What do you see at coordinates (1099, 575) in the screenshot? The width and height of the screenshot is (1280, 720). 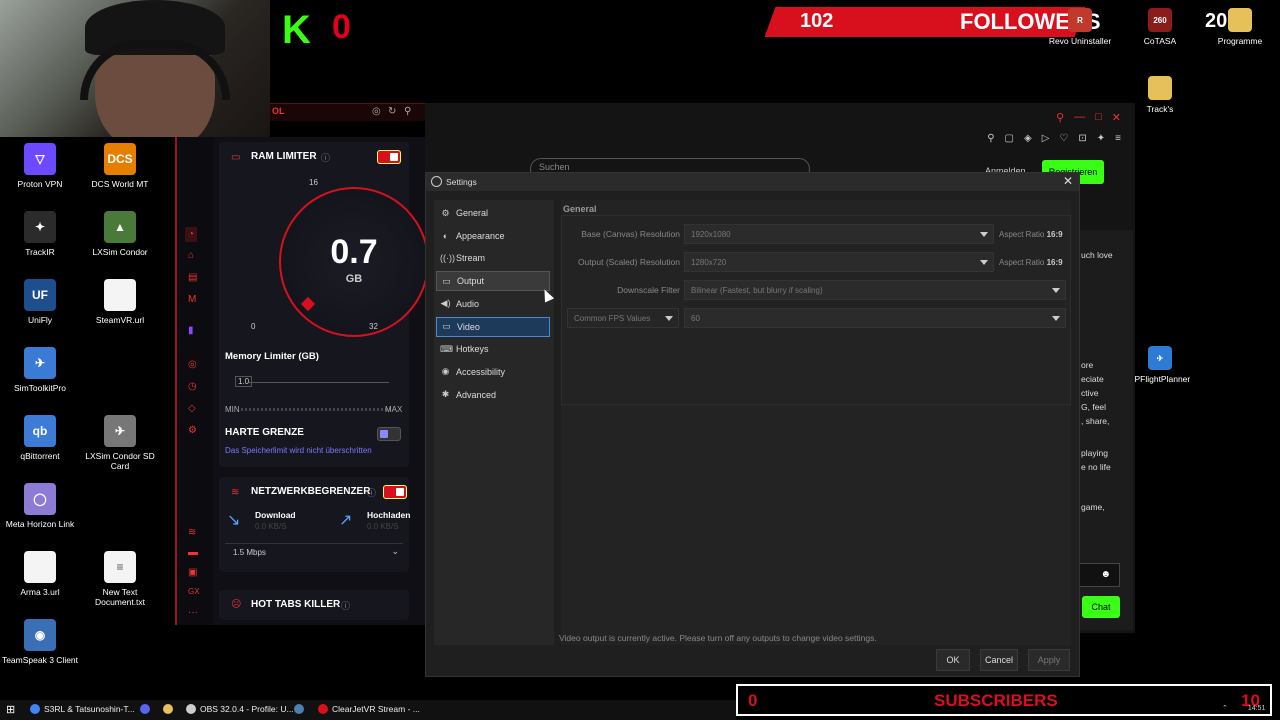 I see `chat-input: ☻` at bounding box center [1099, 575].